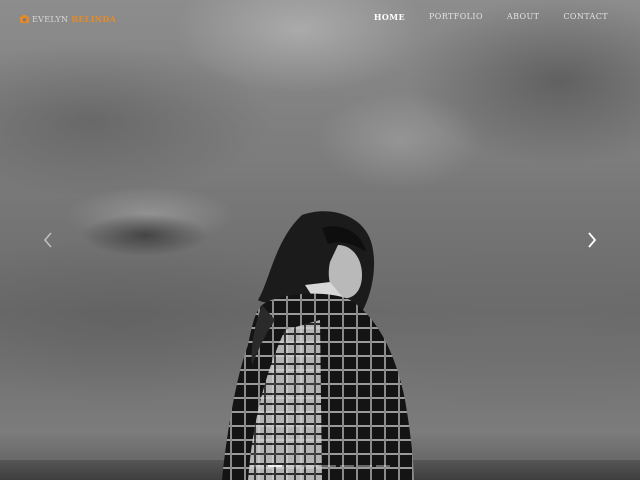  Describe the element at coordinates (389, 17) in the screenshot. I see `nav-home: HOME` at that location.